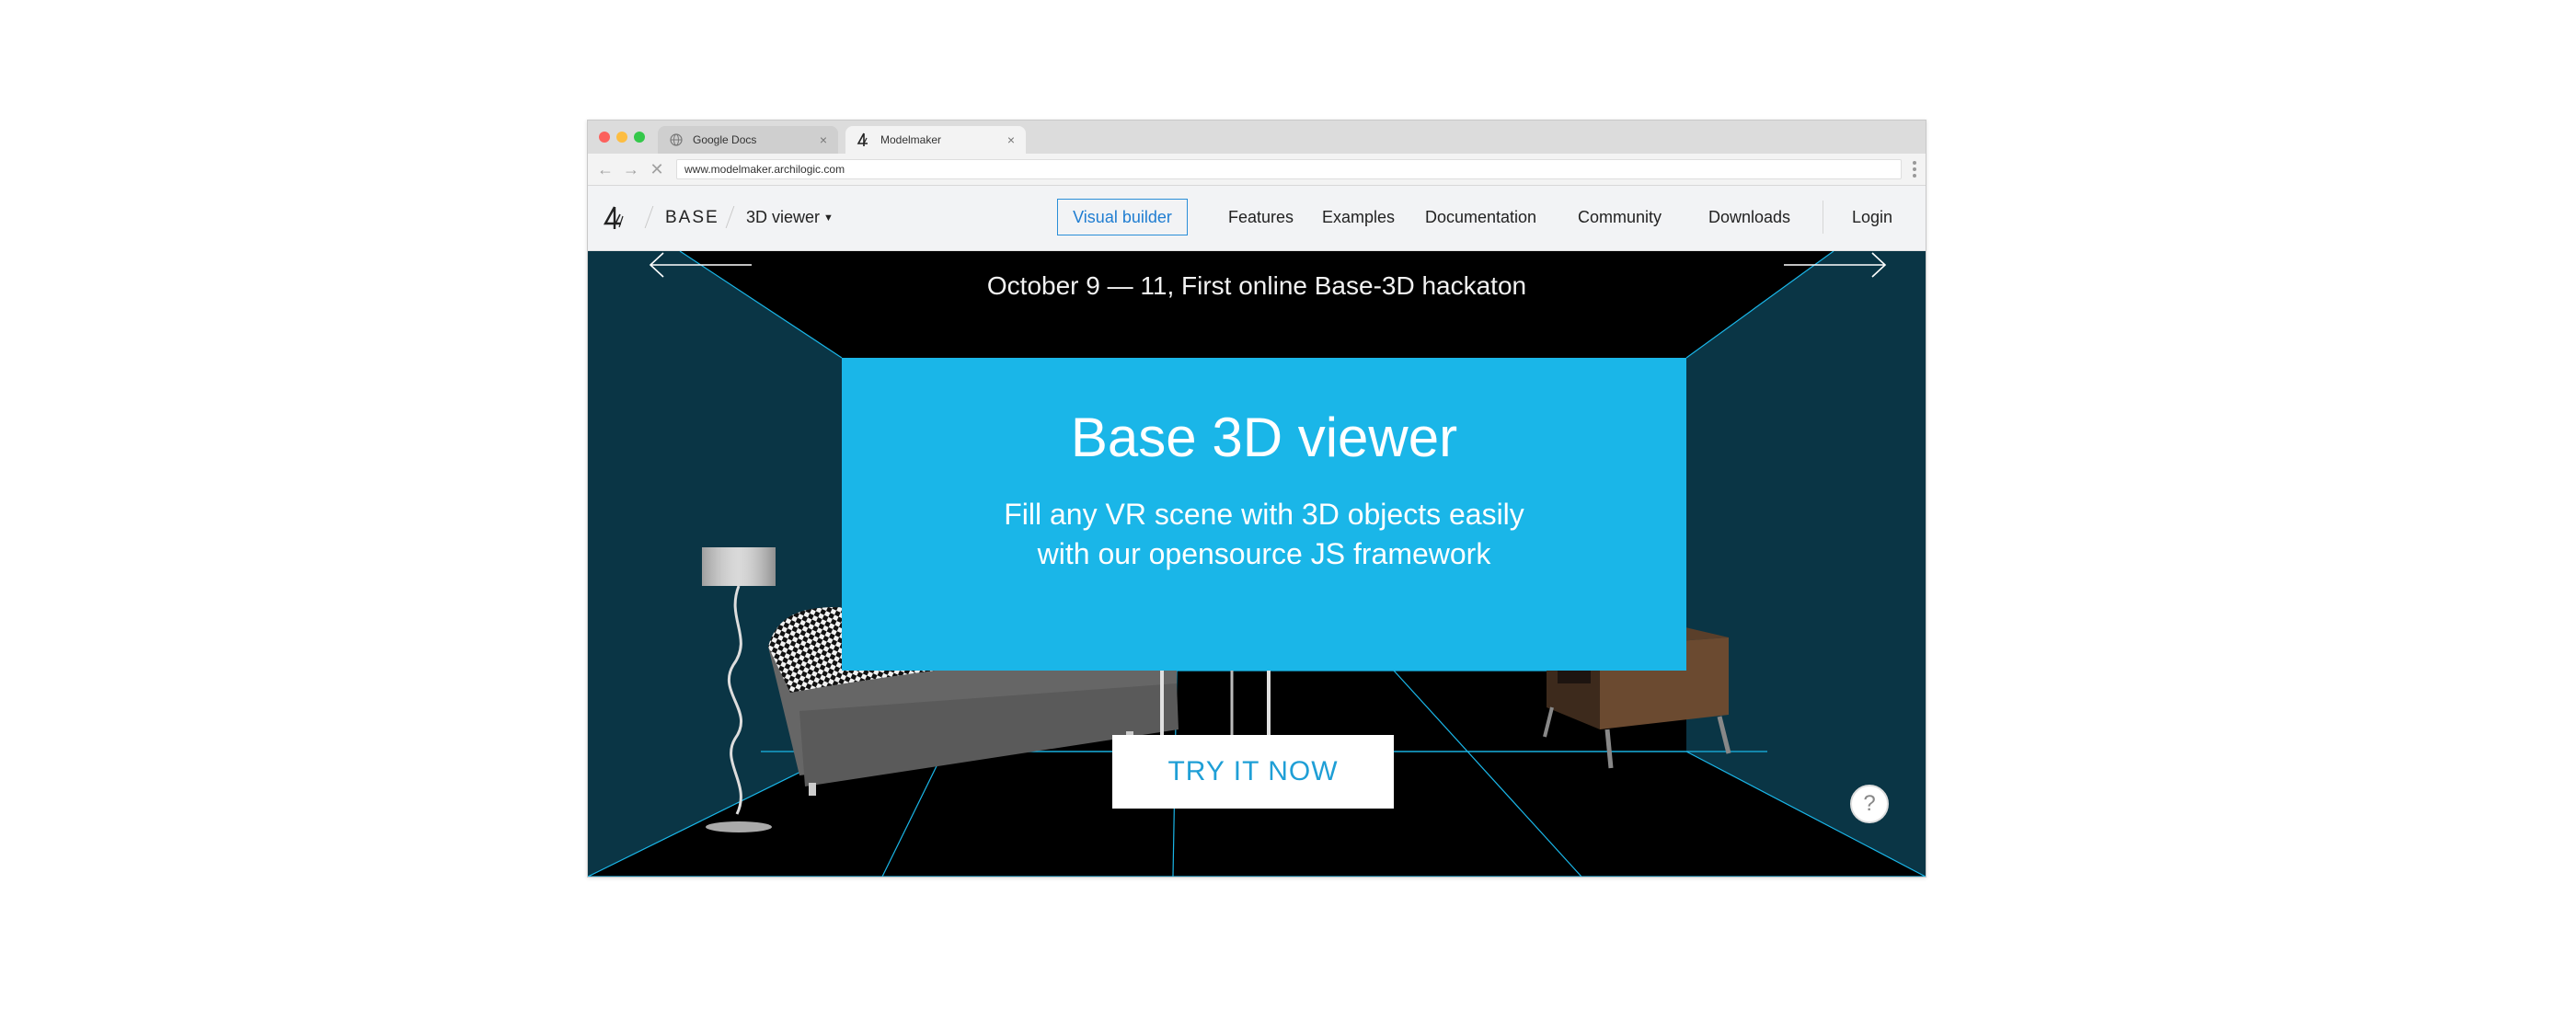 This screenshot has height=1010, width=2576. What do you see at coordinates (1122, 217) in the screenshot?
I see `visual-builder-button: Visual builder` at bounding box center [1122, 217].